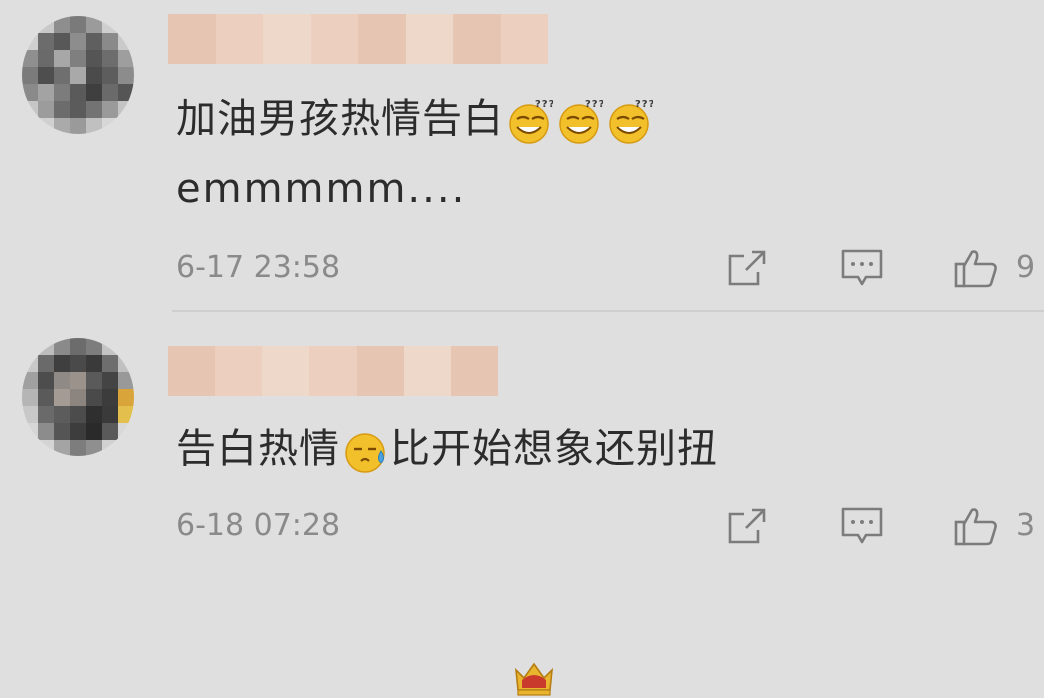 The width and height of the screenshot is (1044, 698). What do you see at coordinates (534, 679) in the screenshot?
I see `crown-icon` at bounding box center [534, 679].